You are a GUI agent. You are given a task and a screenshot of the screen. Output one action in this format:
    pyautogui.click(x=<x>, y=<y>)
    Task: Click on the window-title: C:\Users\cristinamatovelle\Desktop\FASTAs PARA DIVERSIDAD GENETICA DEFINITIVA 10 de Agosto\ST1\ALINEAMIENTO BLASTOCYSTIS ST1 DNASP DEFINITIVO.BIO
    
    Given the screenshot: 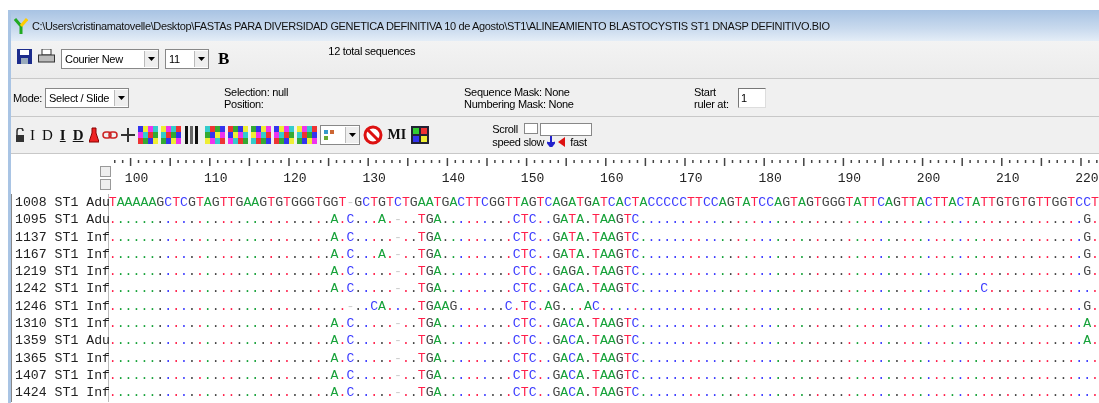 What is the action you would take?
    pyautogui.click(x=431, y=25)
    